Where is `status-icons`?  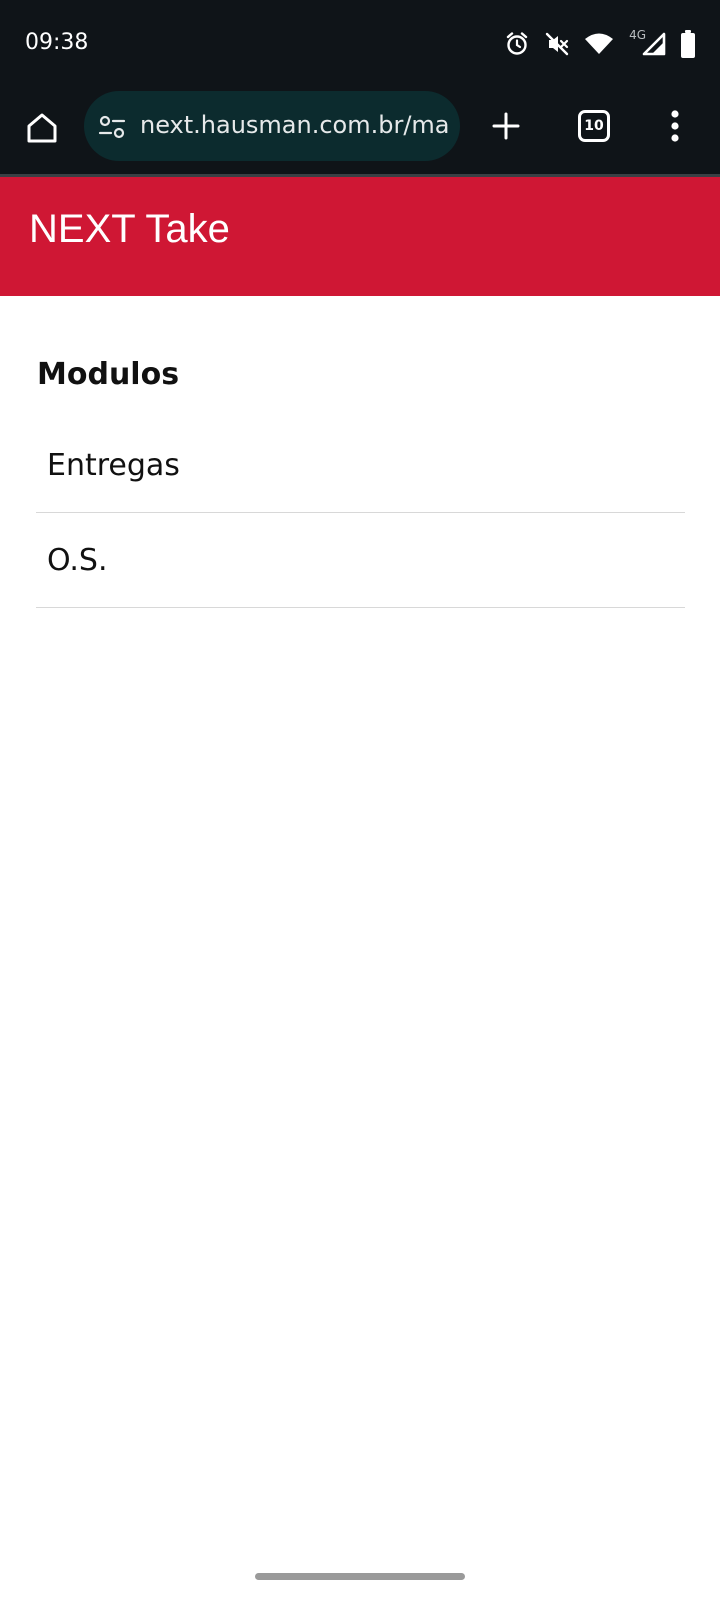
status-icons is located at coordinates (600, 44).